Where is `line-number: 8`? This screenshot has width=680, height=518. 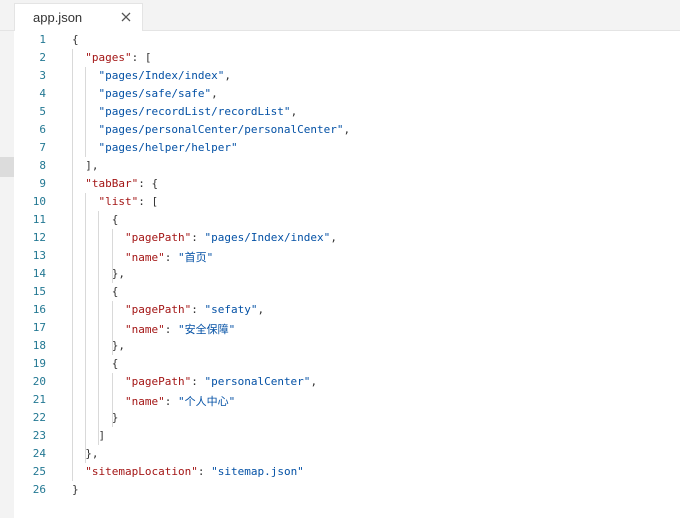 line-number: 8 is located at coordinates (42, 165).